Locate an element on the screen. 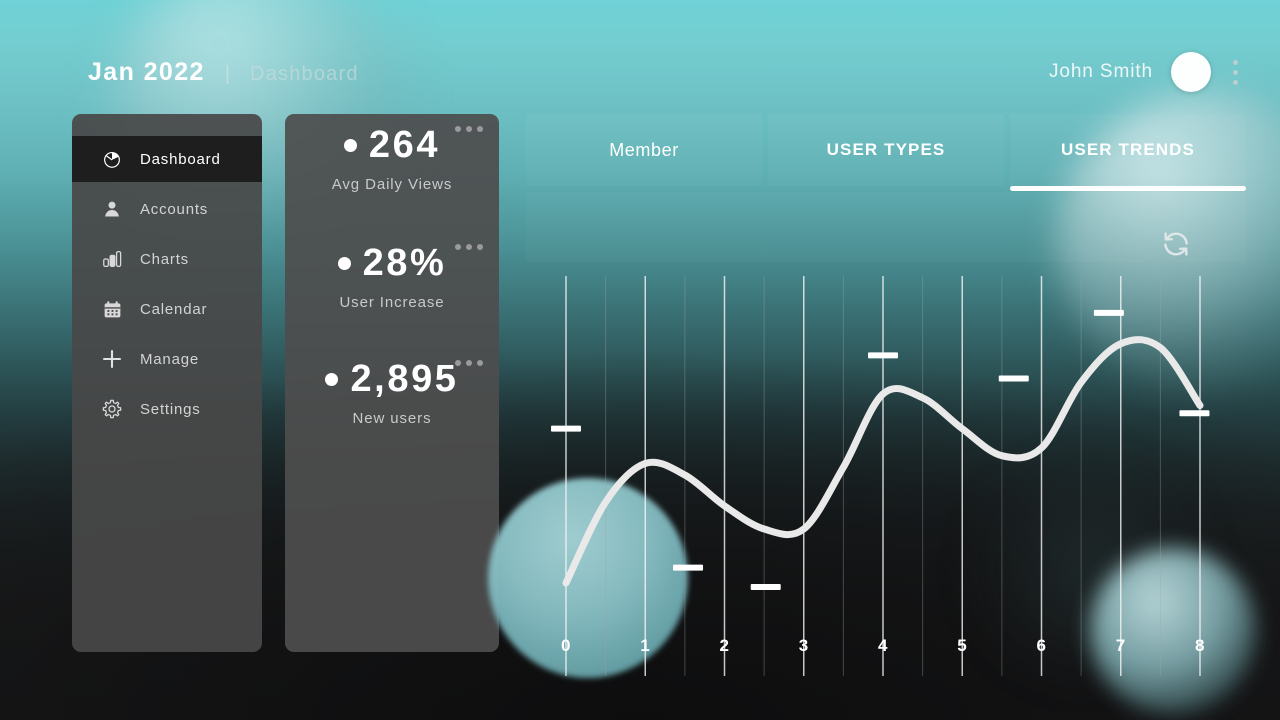 Image resolution: width=1280 pixels, height=720 pixels. pie-chart-icon is located at coordinates (112, 159).